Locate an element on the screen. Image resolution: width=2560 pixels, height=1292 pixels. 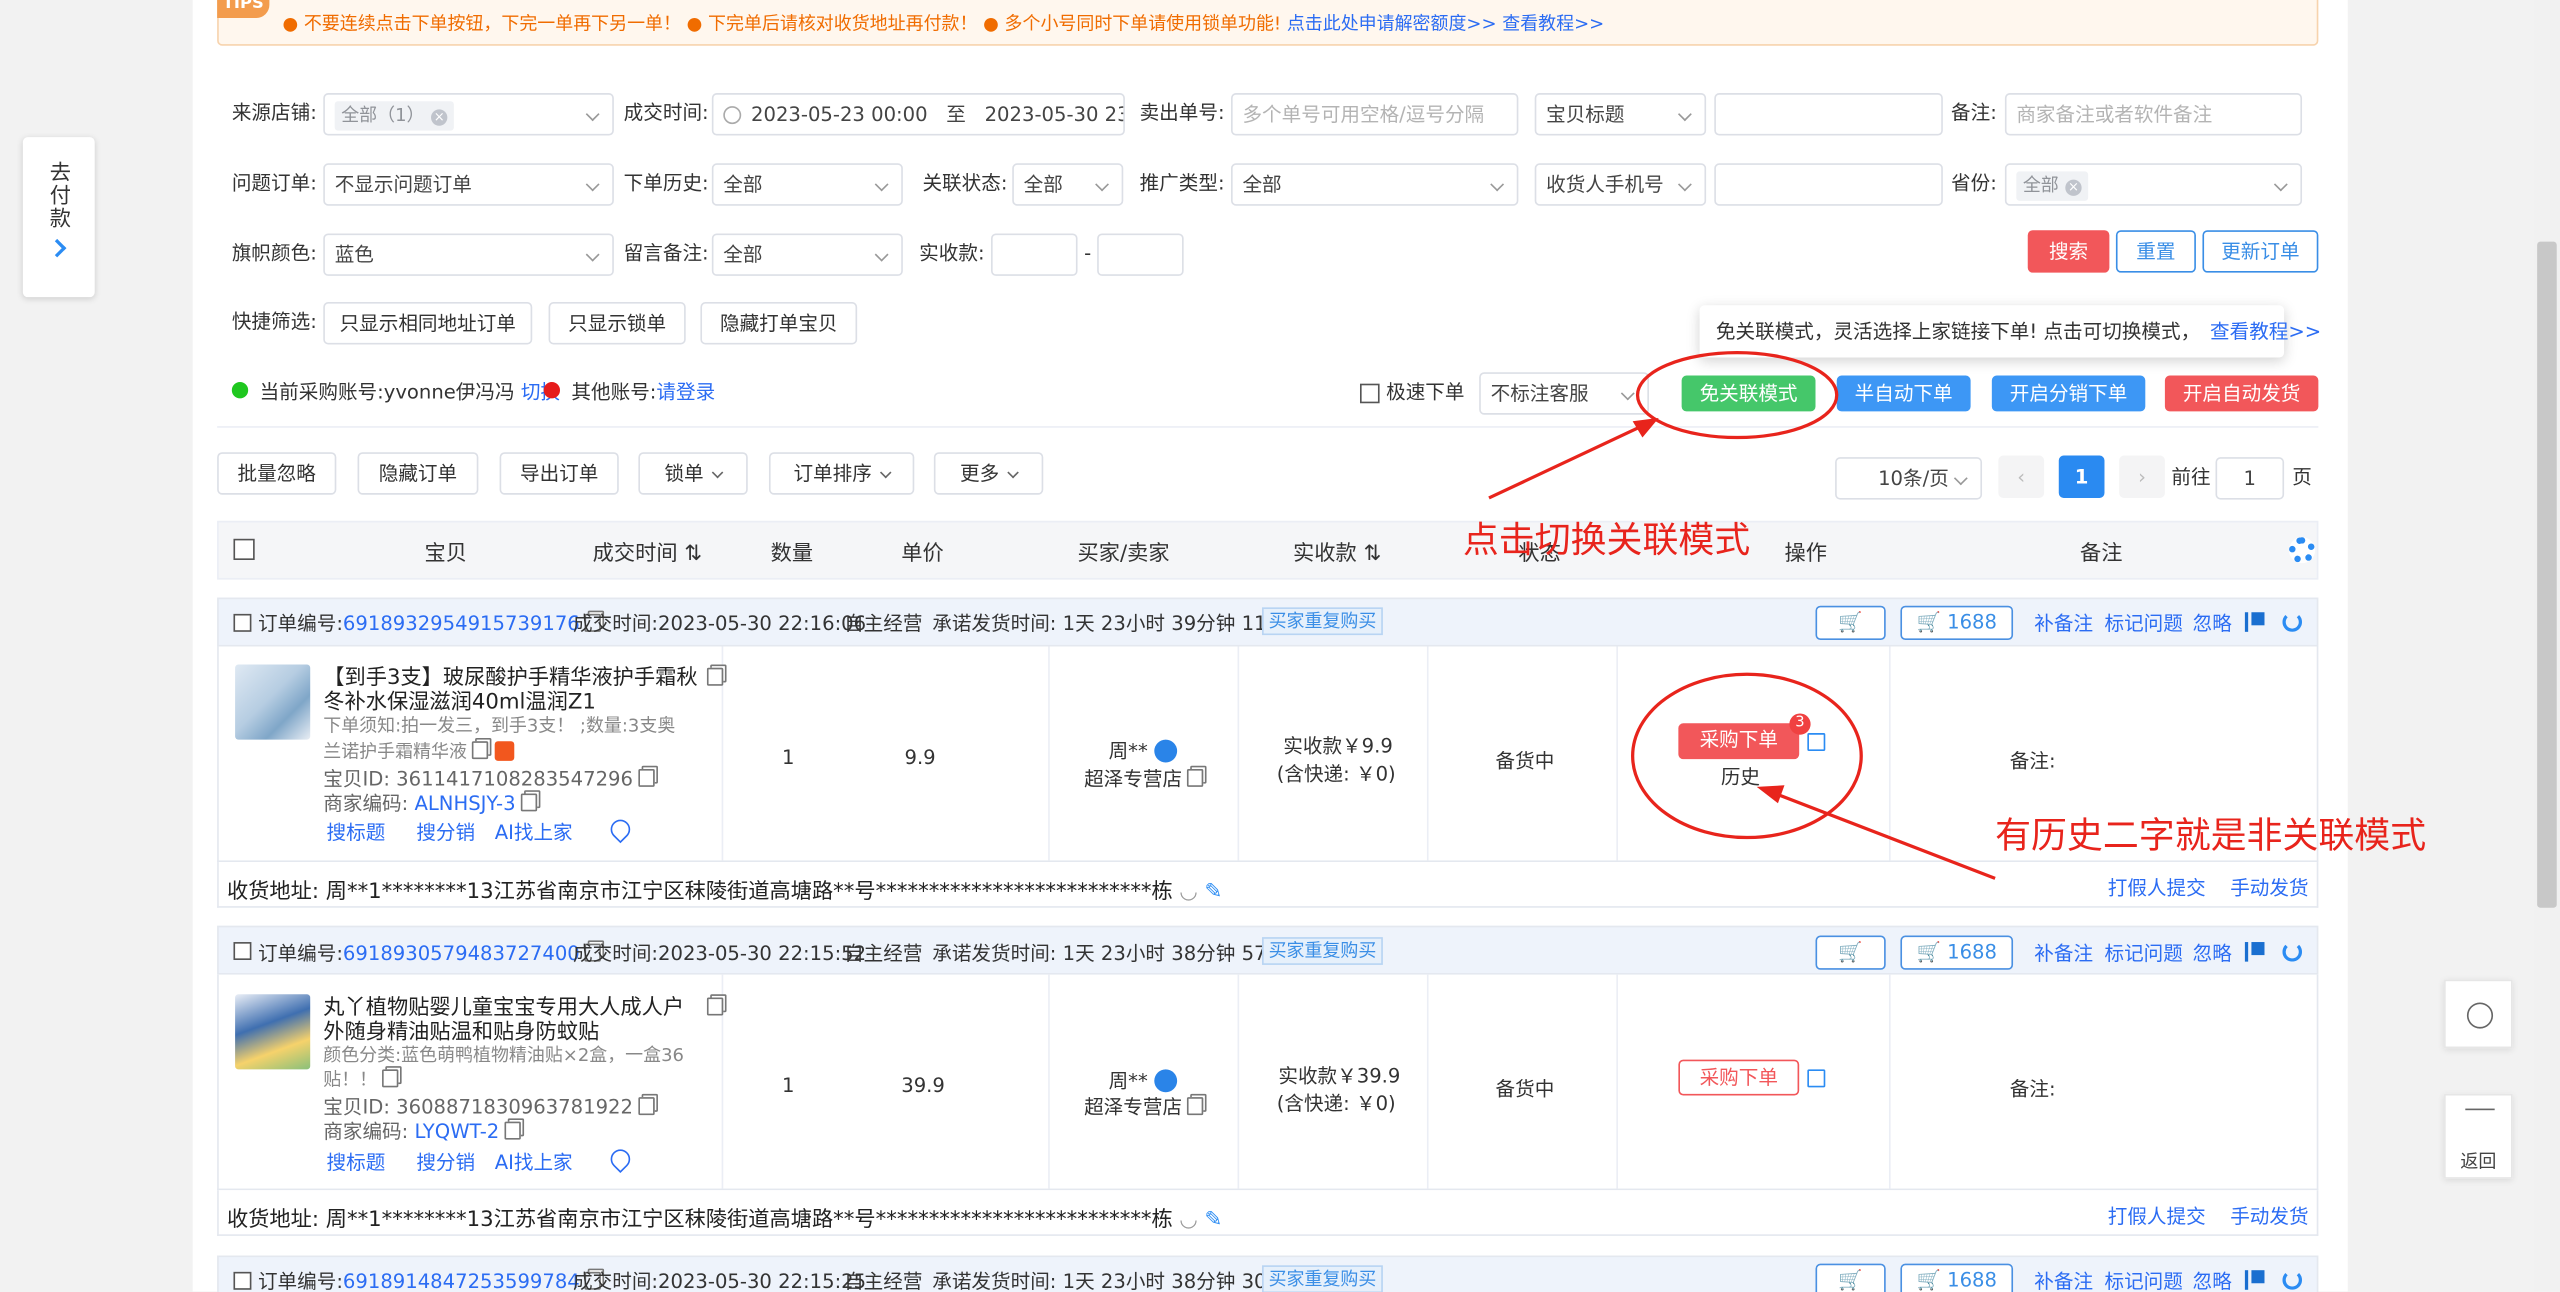
scrollbar-thumb is located at coordinates (2547, 574).